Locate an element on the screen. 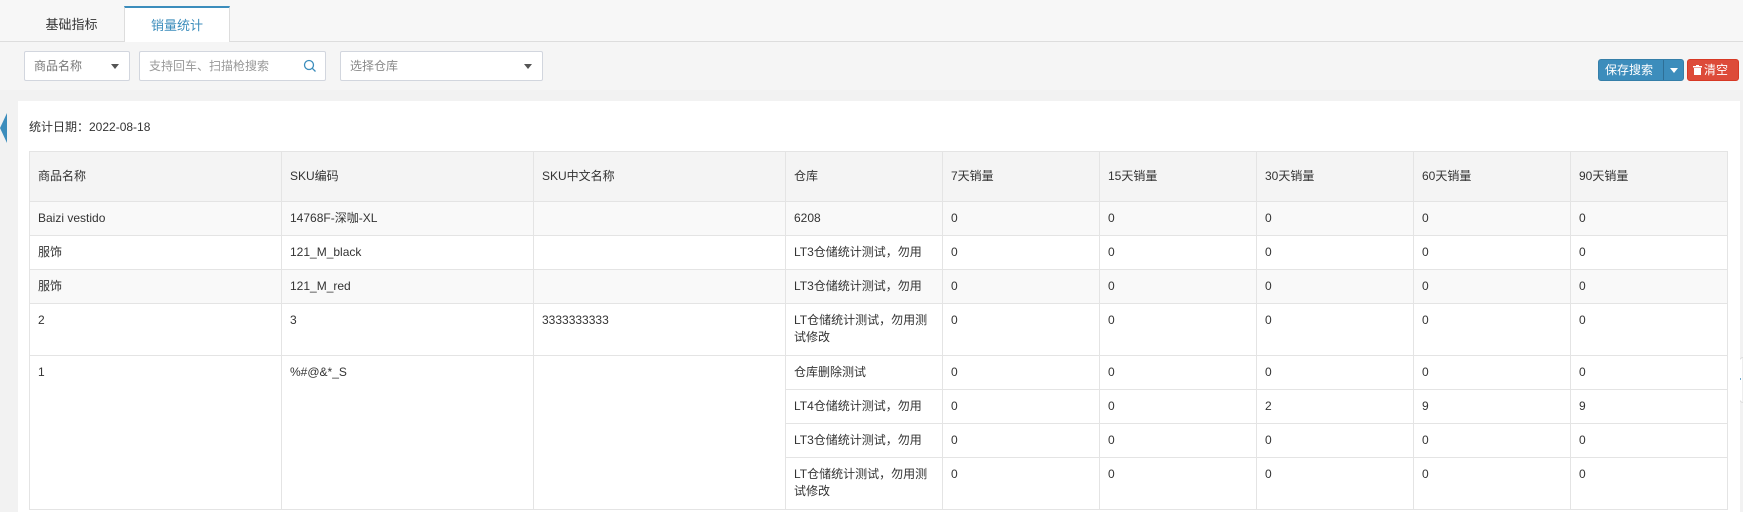  table-row: 服饰 121_M_red LT3仓储统计测试，勿用 0 0 0 0 0 is located at coordinates (878, 286).